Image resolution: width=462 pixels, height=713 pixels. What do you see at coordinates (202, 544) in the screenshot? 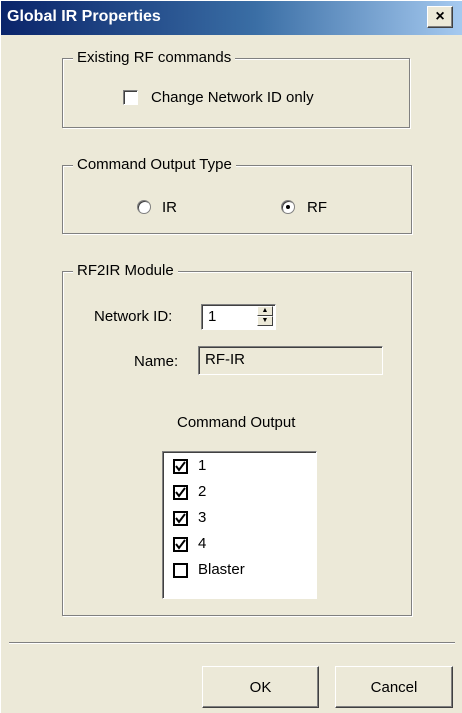
I see `output-4-label: 4` at bounding box center [202, 544].